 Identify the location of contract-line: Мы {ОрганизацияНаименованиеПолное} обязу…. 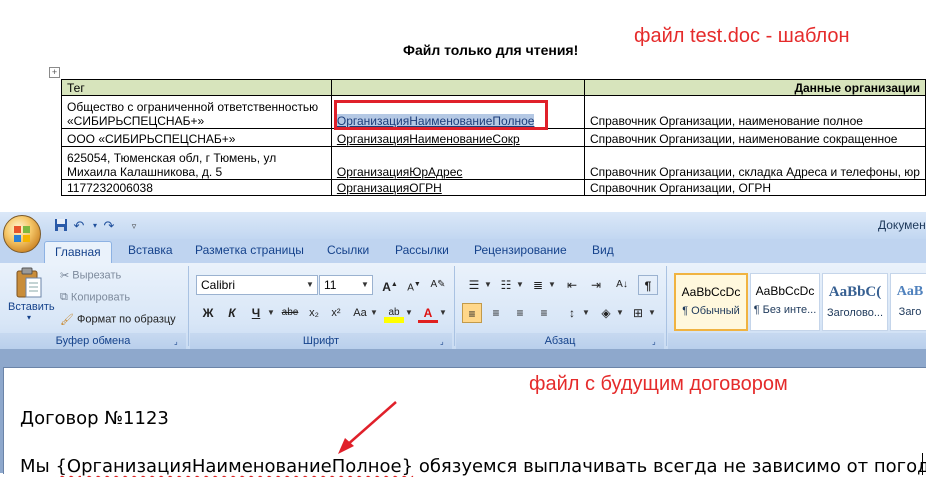
(473, 466).